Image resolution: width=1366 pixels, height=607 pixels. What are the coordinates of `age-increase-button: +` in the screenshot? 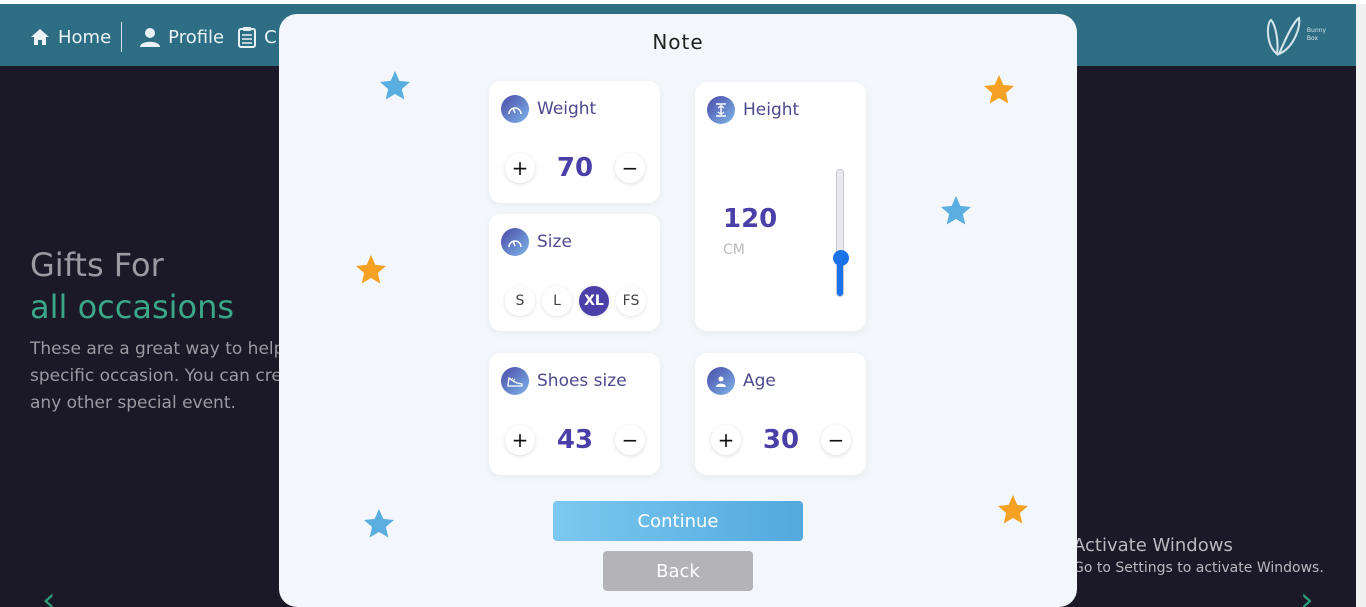 It's located at (726, 440).